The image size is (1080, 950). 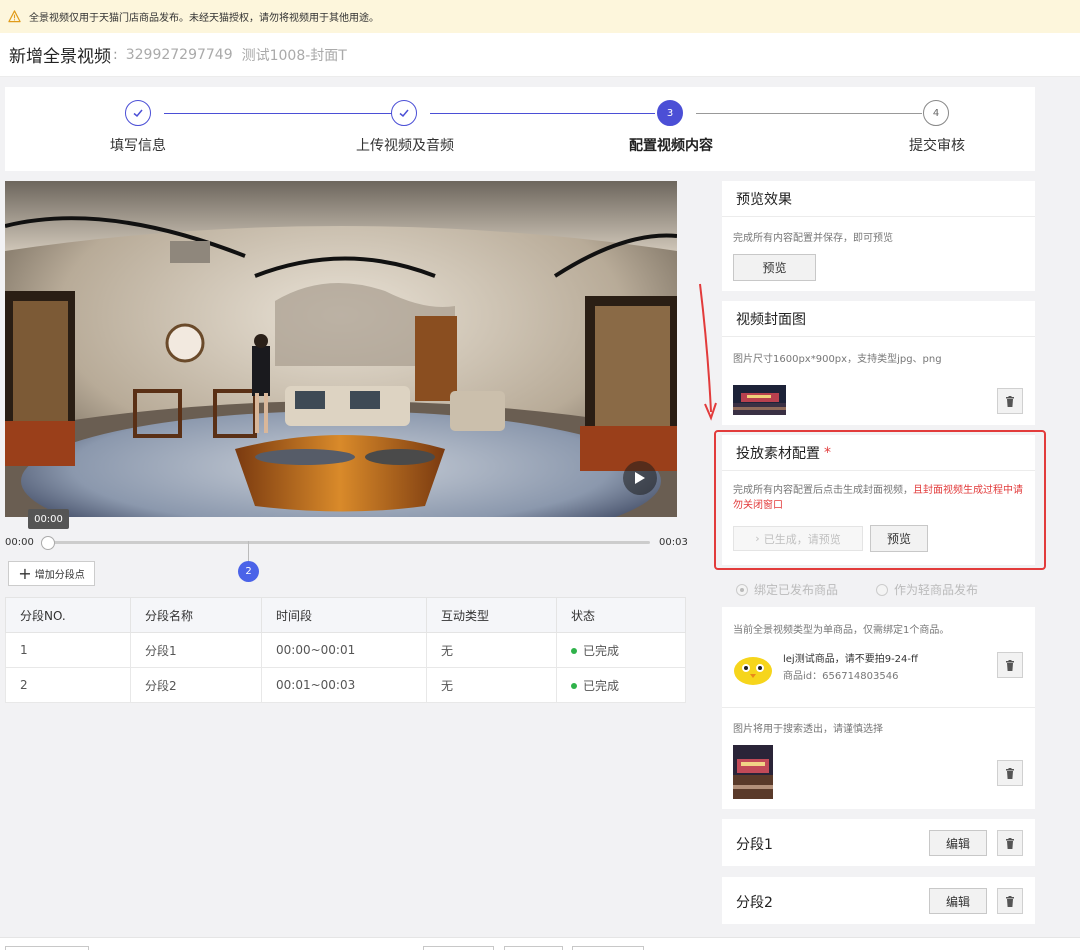 What do you see at coordinates (404, 113) in the screenshot?
I see `step-2-check-icon` at bounding box center [404, 113].